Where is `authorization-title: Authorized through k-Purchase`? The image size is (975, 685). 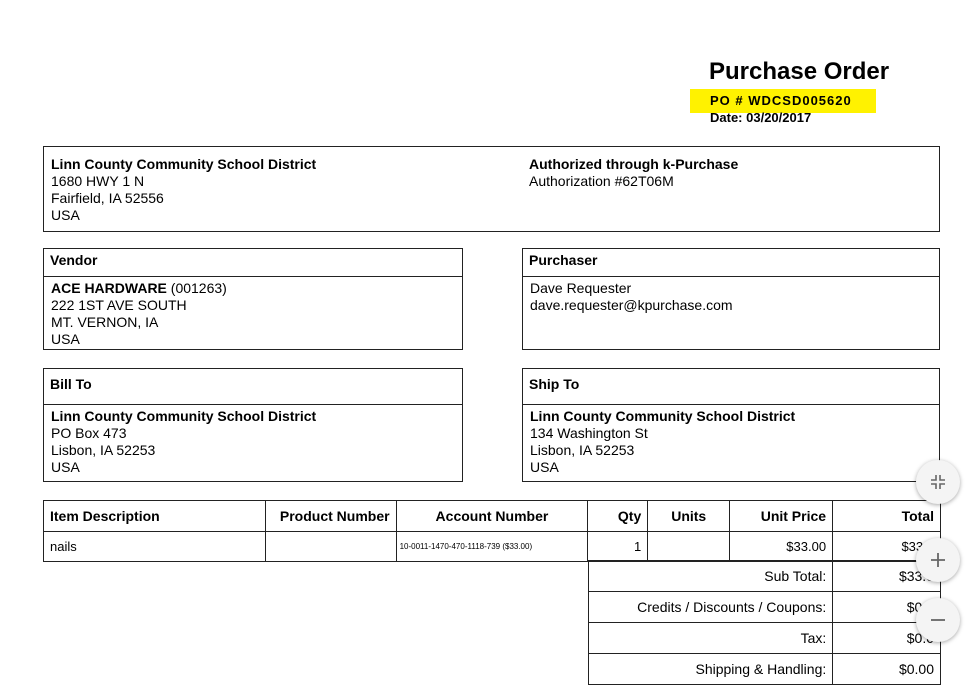 authorization-title: Authorized through k-Purchase is located at coordinates (634, 164).